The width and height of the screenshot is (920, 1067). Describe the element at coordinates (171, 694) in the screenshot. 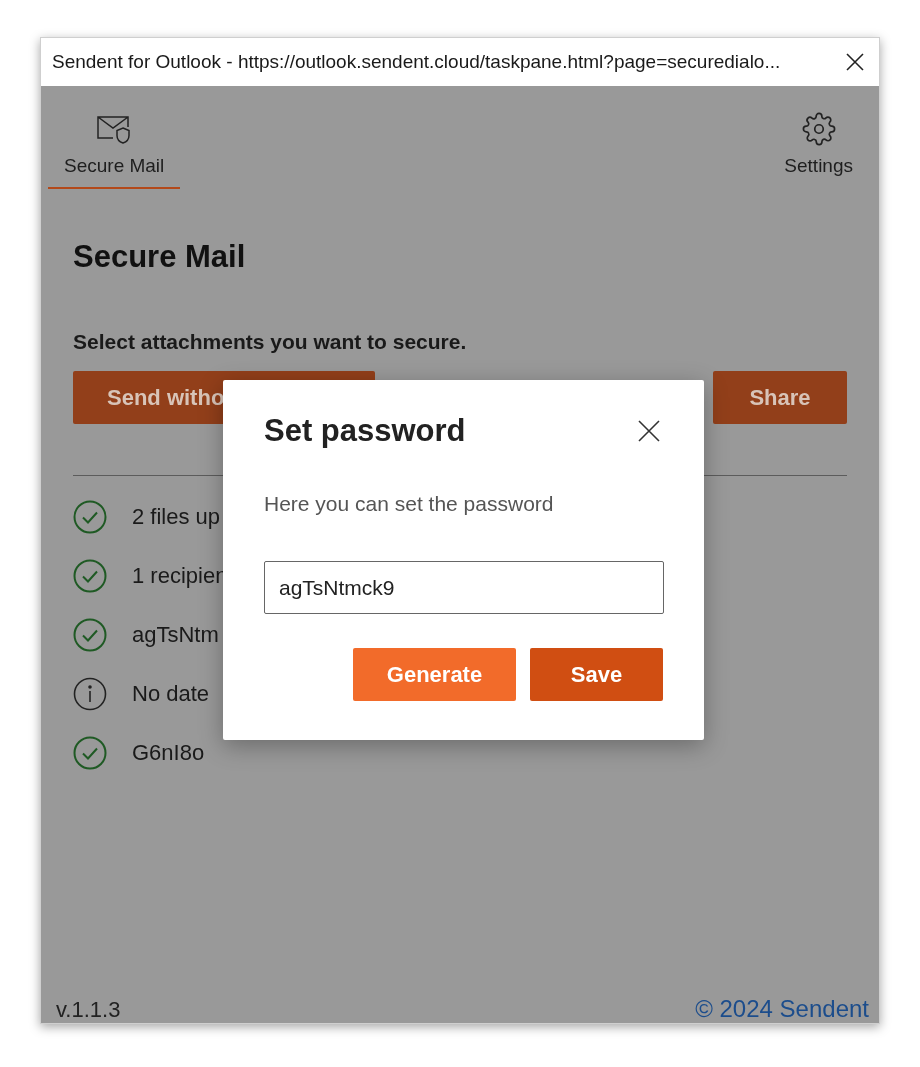

I see `status-text: No date` at that location.